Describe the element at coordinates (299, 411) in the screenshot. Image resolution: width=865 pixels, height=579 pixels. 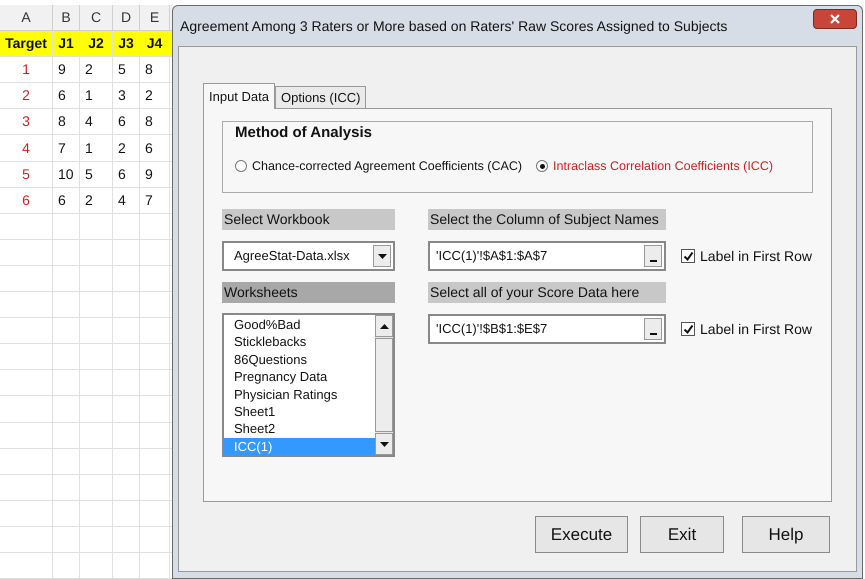
I see `list-item: Sheet1` at that location.